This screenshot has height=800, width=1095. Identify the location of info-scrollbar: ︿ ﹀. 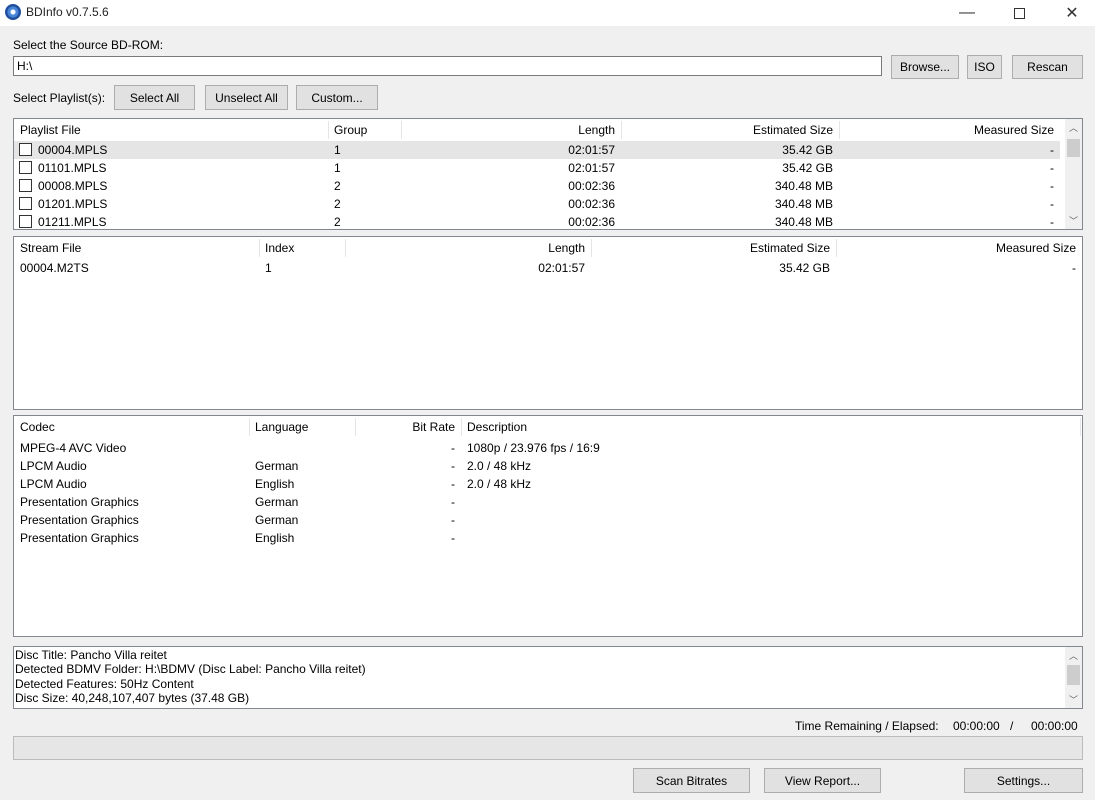
(1073, 677).